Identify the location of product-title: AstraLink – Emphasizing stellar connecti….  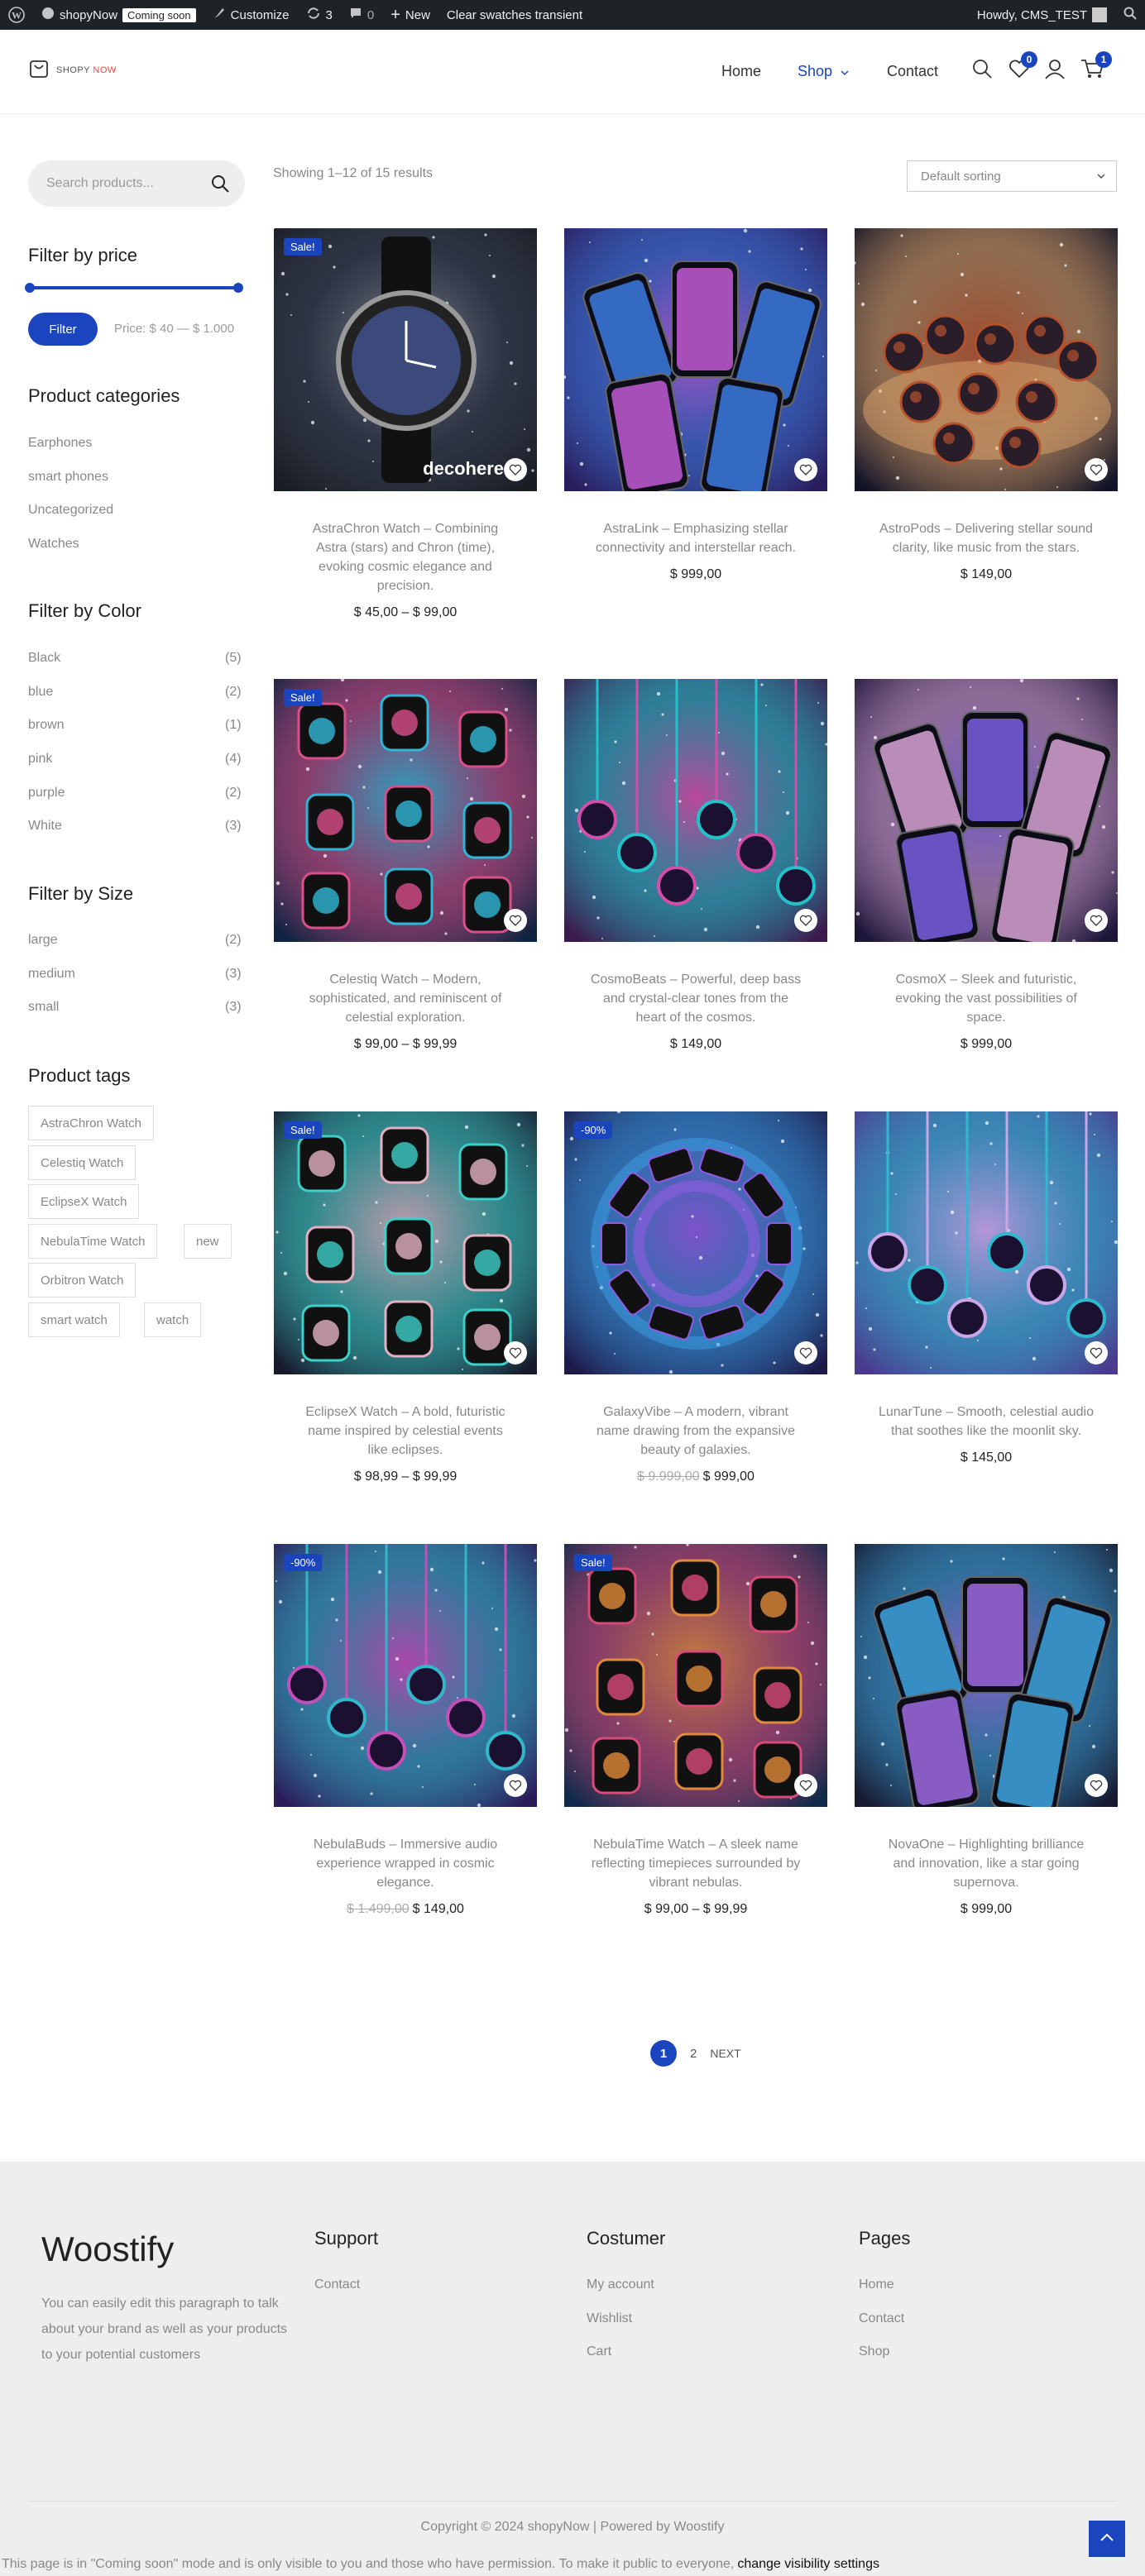
(695, 538).